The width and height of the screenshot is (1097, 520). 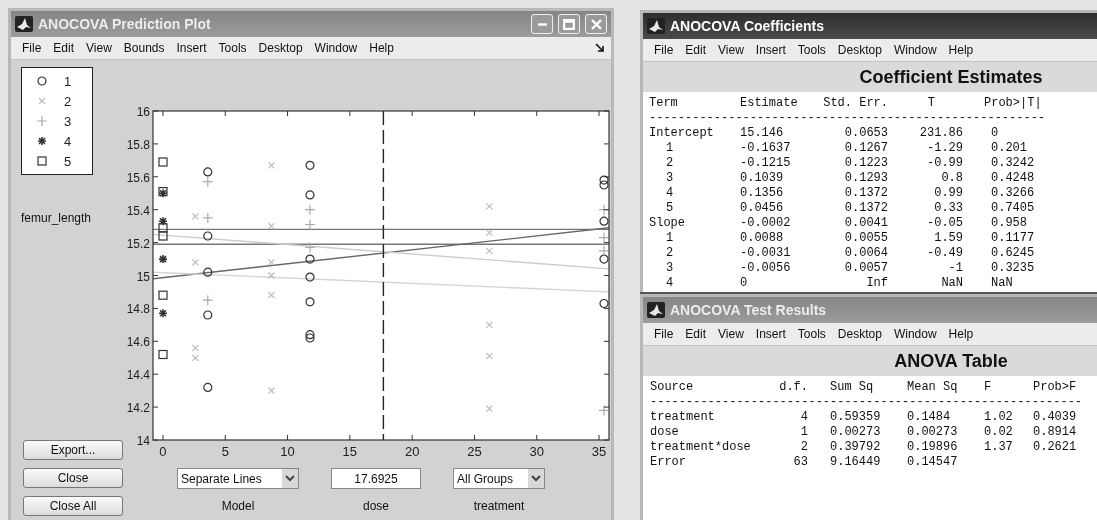 What do you see at coordinates (144, 48) in the screenshot?
I see `menu-item: Bounds` at bounding box center [144, 48].